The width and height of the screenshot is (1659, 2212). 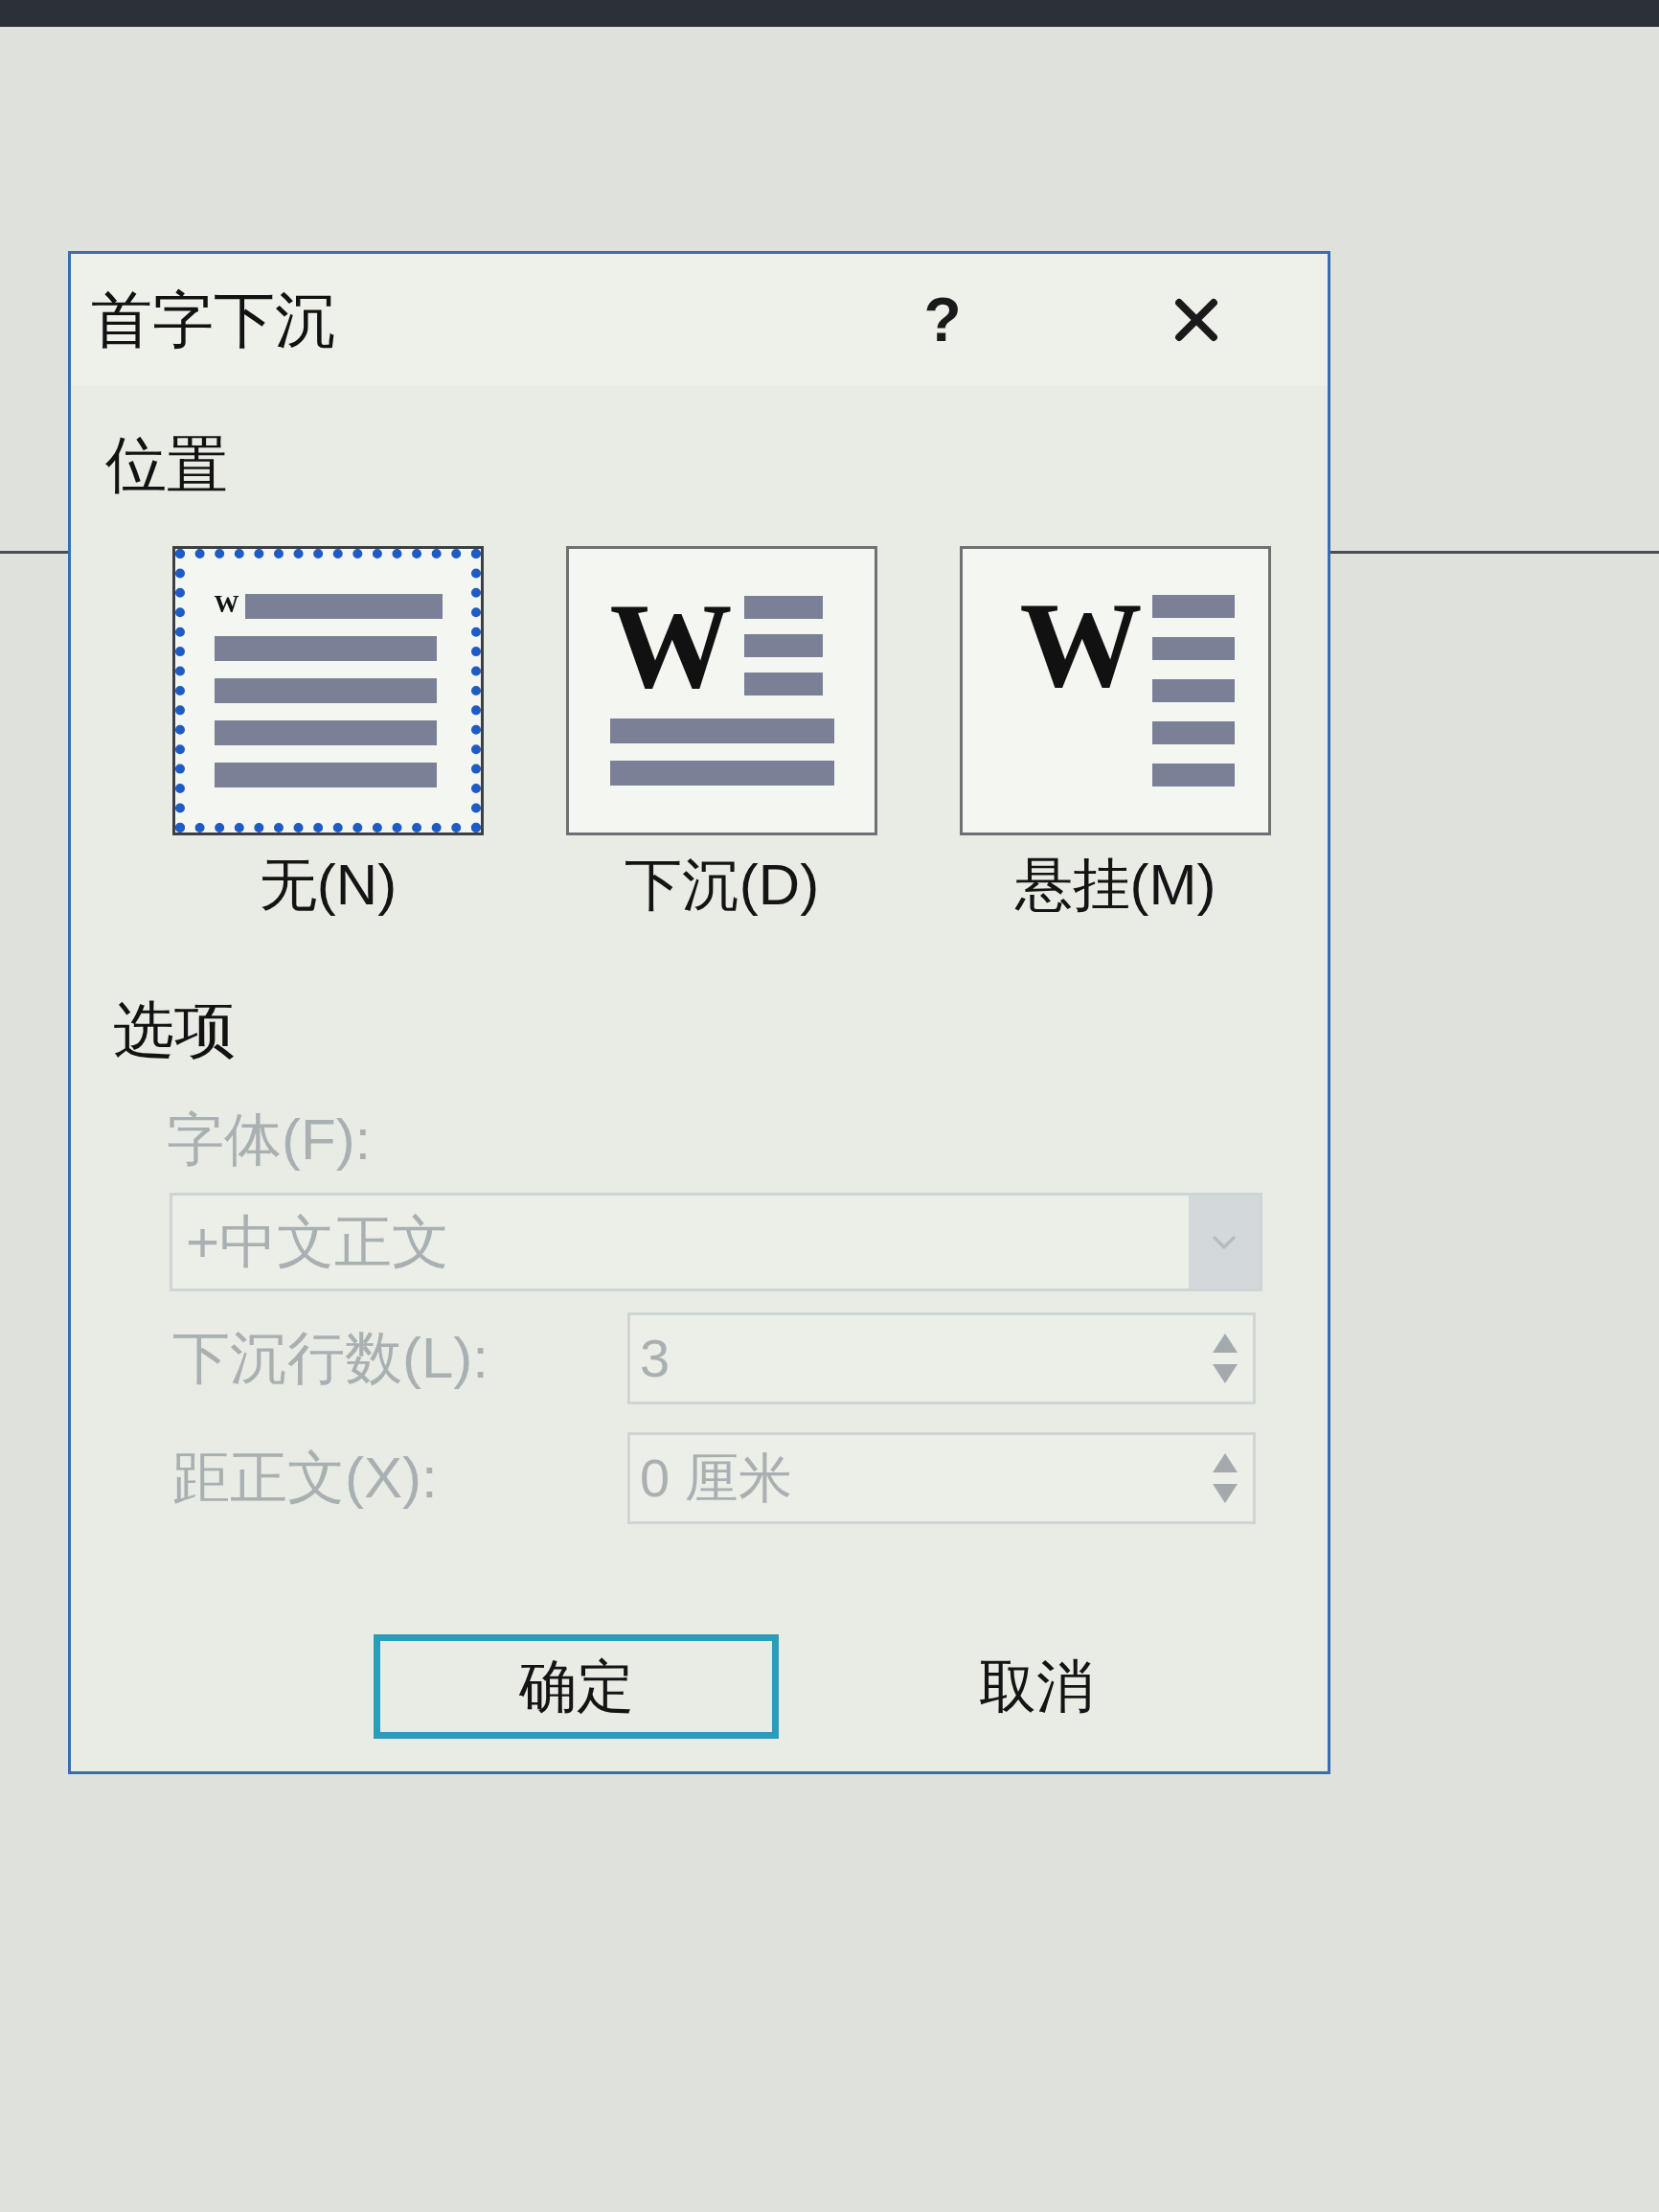 What do you see at coordinates (328, 885) in the screenshot?
I see `option-label: 无(N)` at bounding box center [328, 885].